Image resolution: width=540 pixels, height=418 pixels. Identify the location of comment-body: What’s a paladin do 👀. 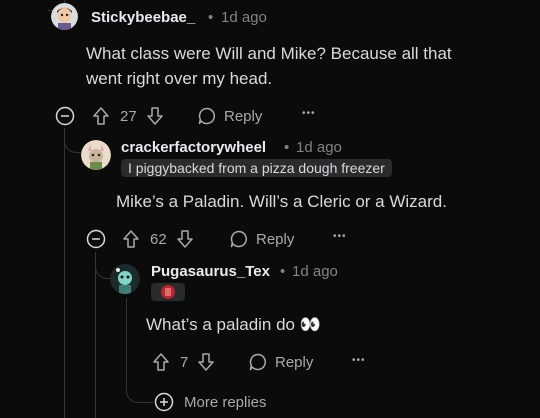
(233, 324).